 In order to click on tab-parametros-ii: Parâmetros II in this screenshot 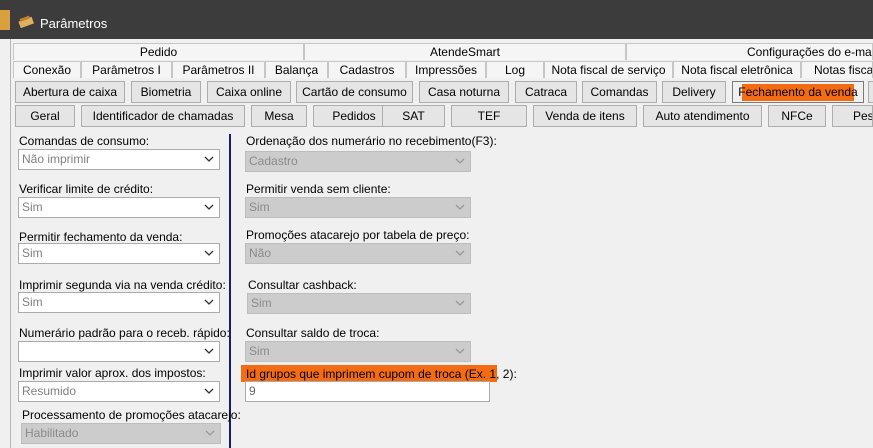, I will do `click(218, 69)`.